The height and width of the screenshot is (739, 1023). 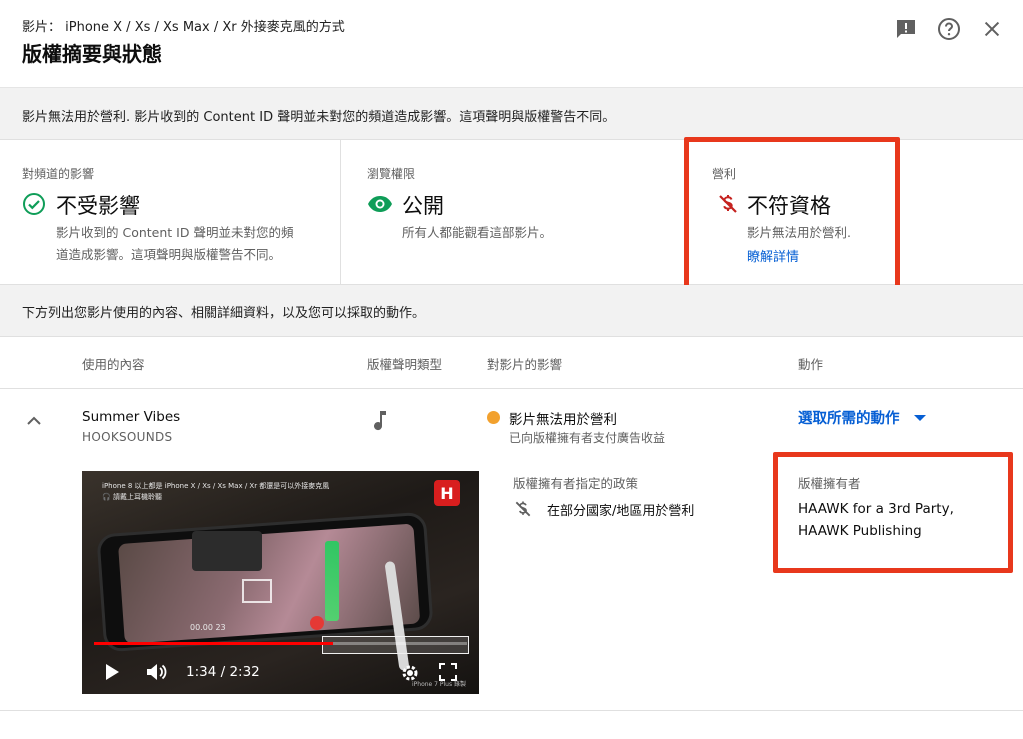 I want to click on music-note-icon, so click(x=380, y=420).